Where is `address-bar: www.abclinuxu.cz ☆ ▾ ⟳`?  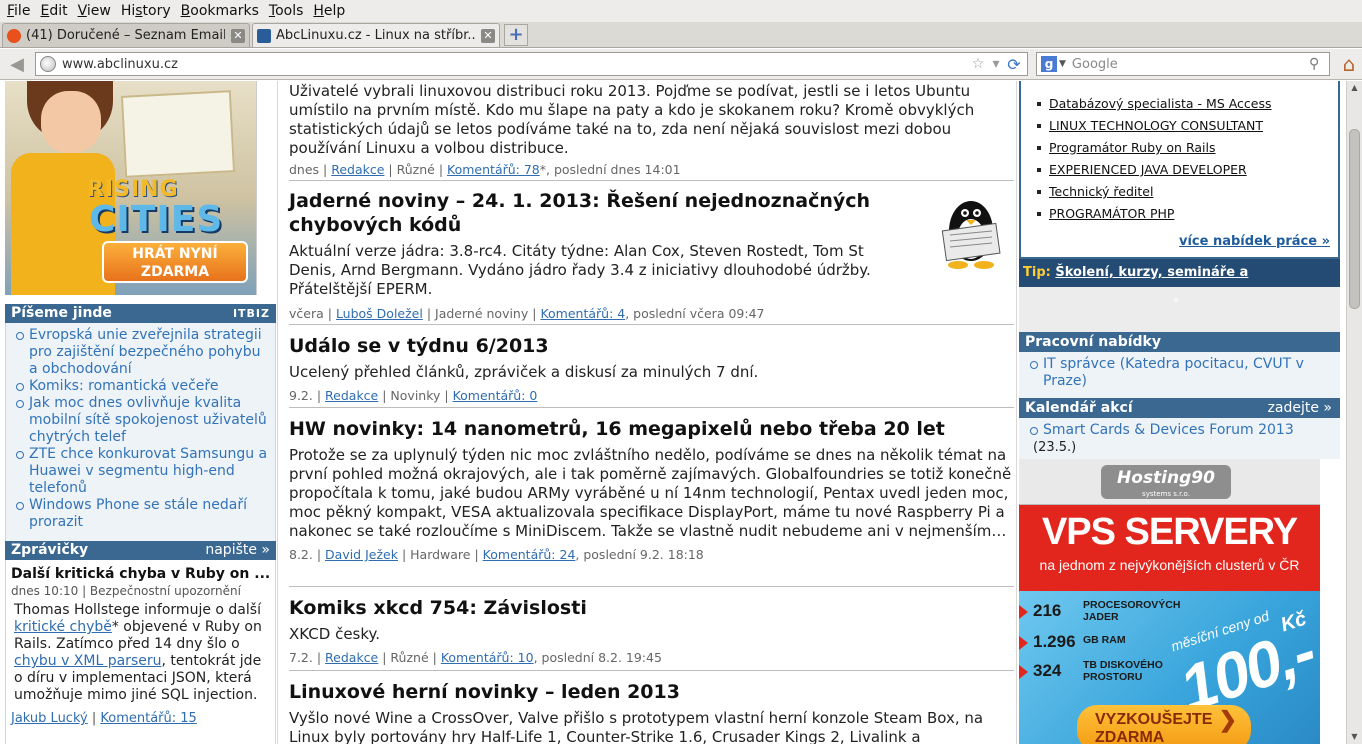
address-bar: www.abclinuxu.cz ☆ ▾ ⟳ is located at coordinates (531, 64).